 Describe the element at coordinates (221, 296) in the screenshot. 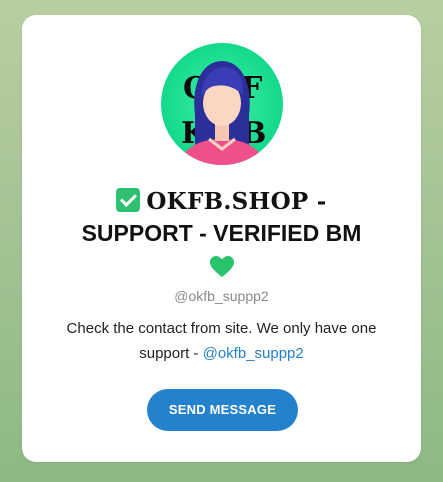

I see `profile-username: @okfb_suppp2` at that location.